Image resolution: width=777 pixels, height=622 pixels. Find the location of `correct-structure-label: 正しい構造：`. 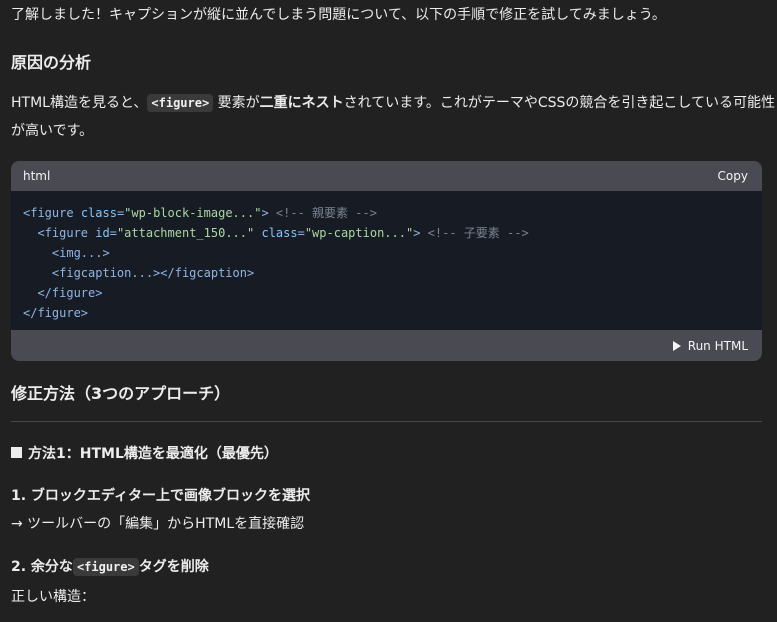

correct-structure-label: 正しい構造： is located at coordinates (53, 597).